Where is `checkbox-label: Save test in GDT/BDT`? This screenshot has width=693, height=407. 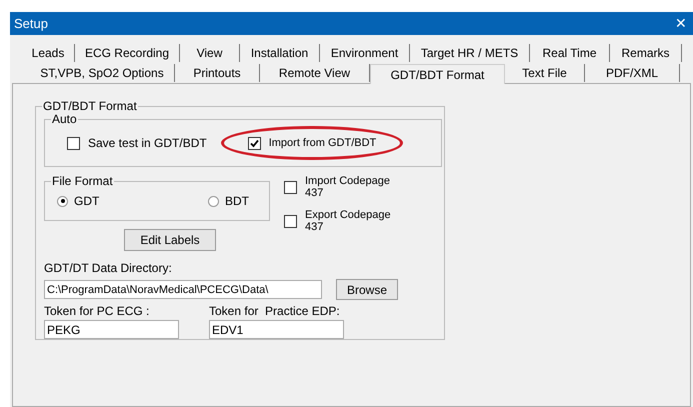 checkbox-label: Save test in GDT/BDT is located at coordinates (147, 143).